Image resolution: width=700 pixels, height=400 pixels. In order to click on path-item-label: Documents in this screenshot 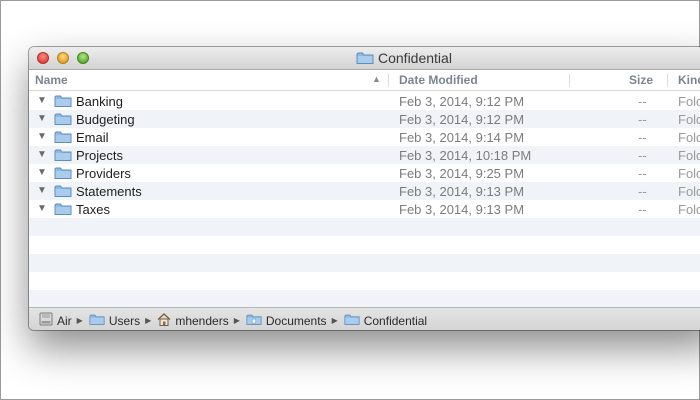, I will do `click(296, 320)`.